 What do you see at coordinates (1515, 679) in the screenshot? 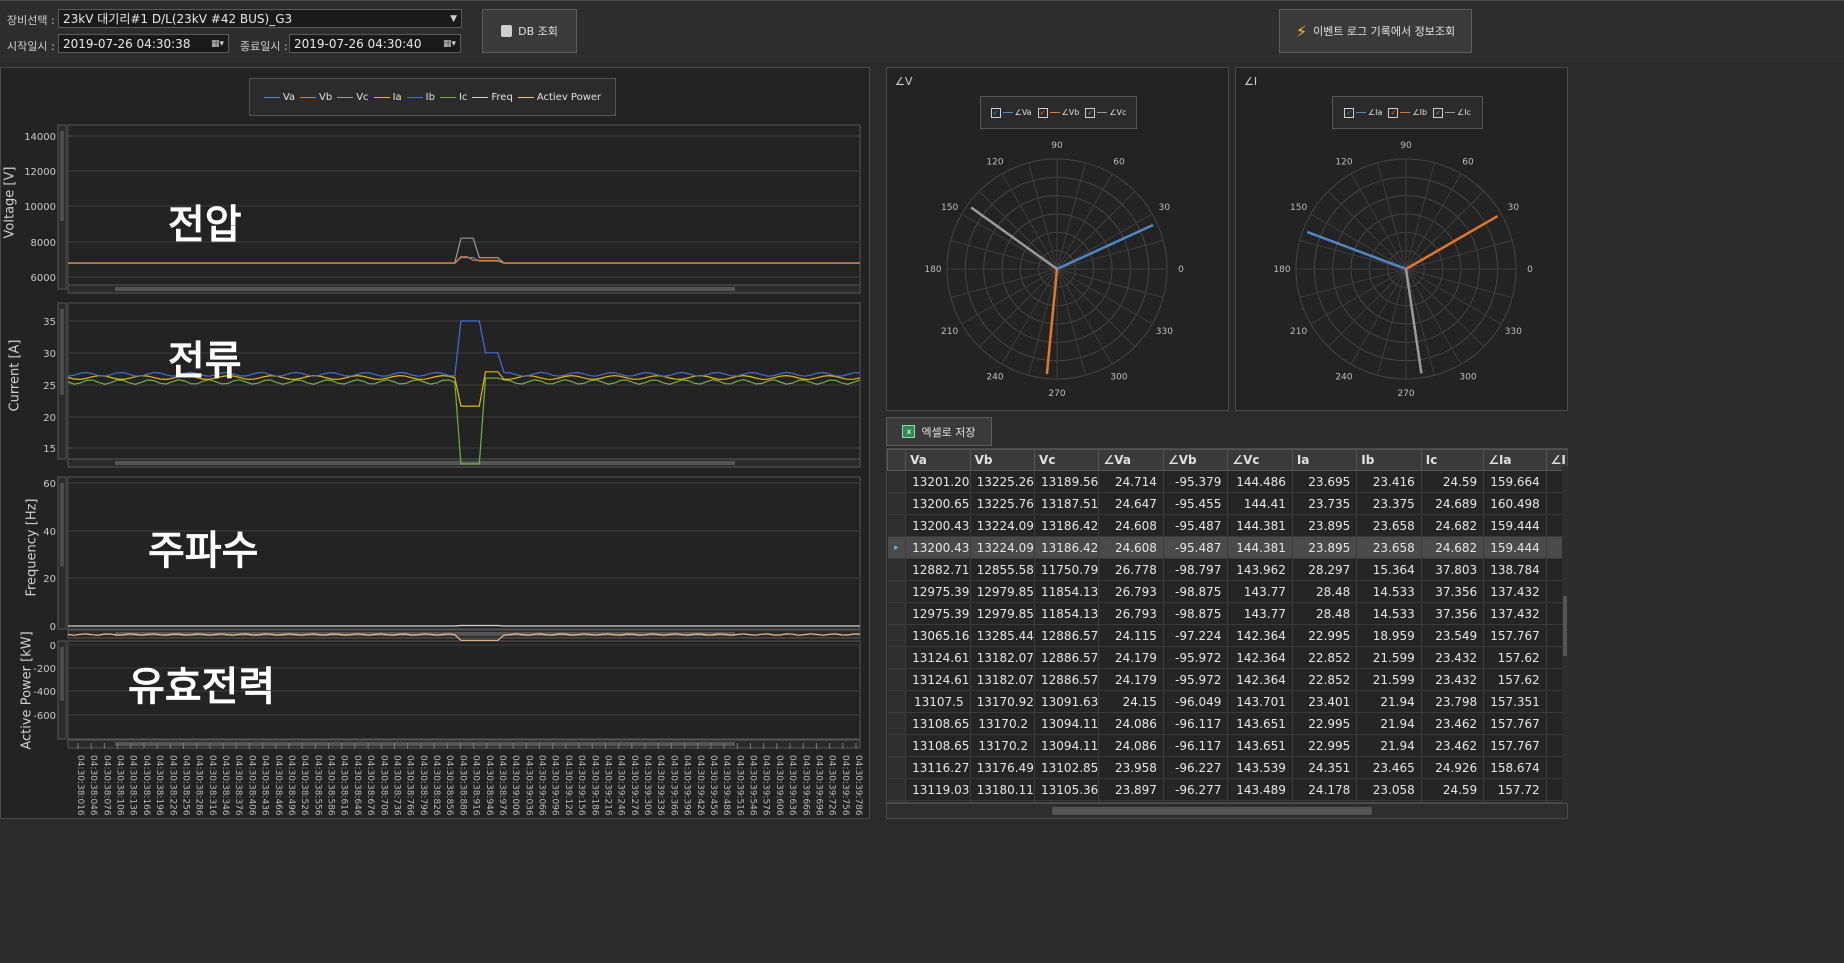
I see `table-cell: 157.62` at bounding box center [1515, 679].